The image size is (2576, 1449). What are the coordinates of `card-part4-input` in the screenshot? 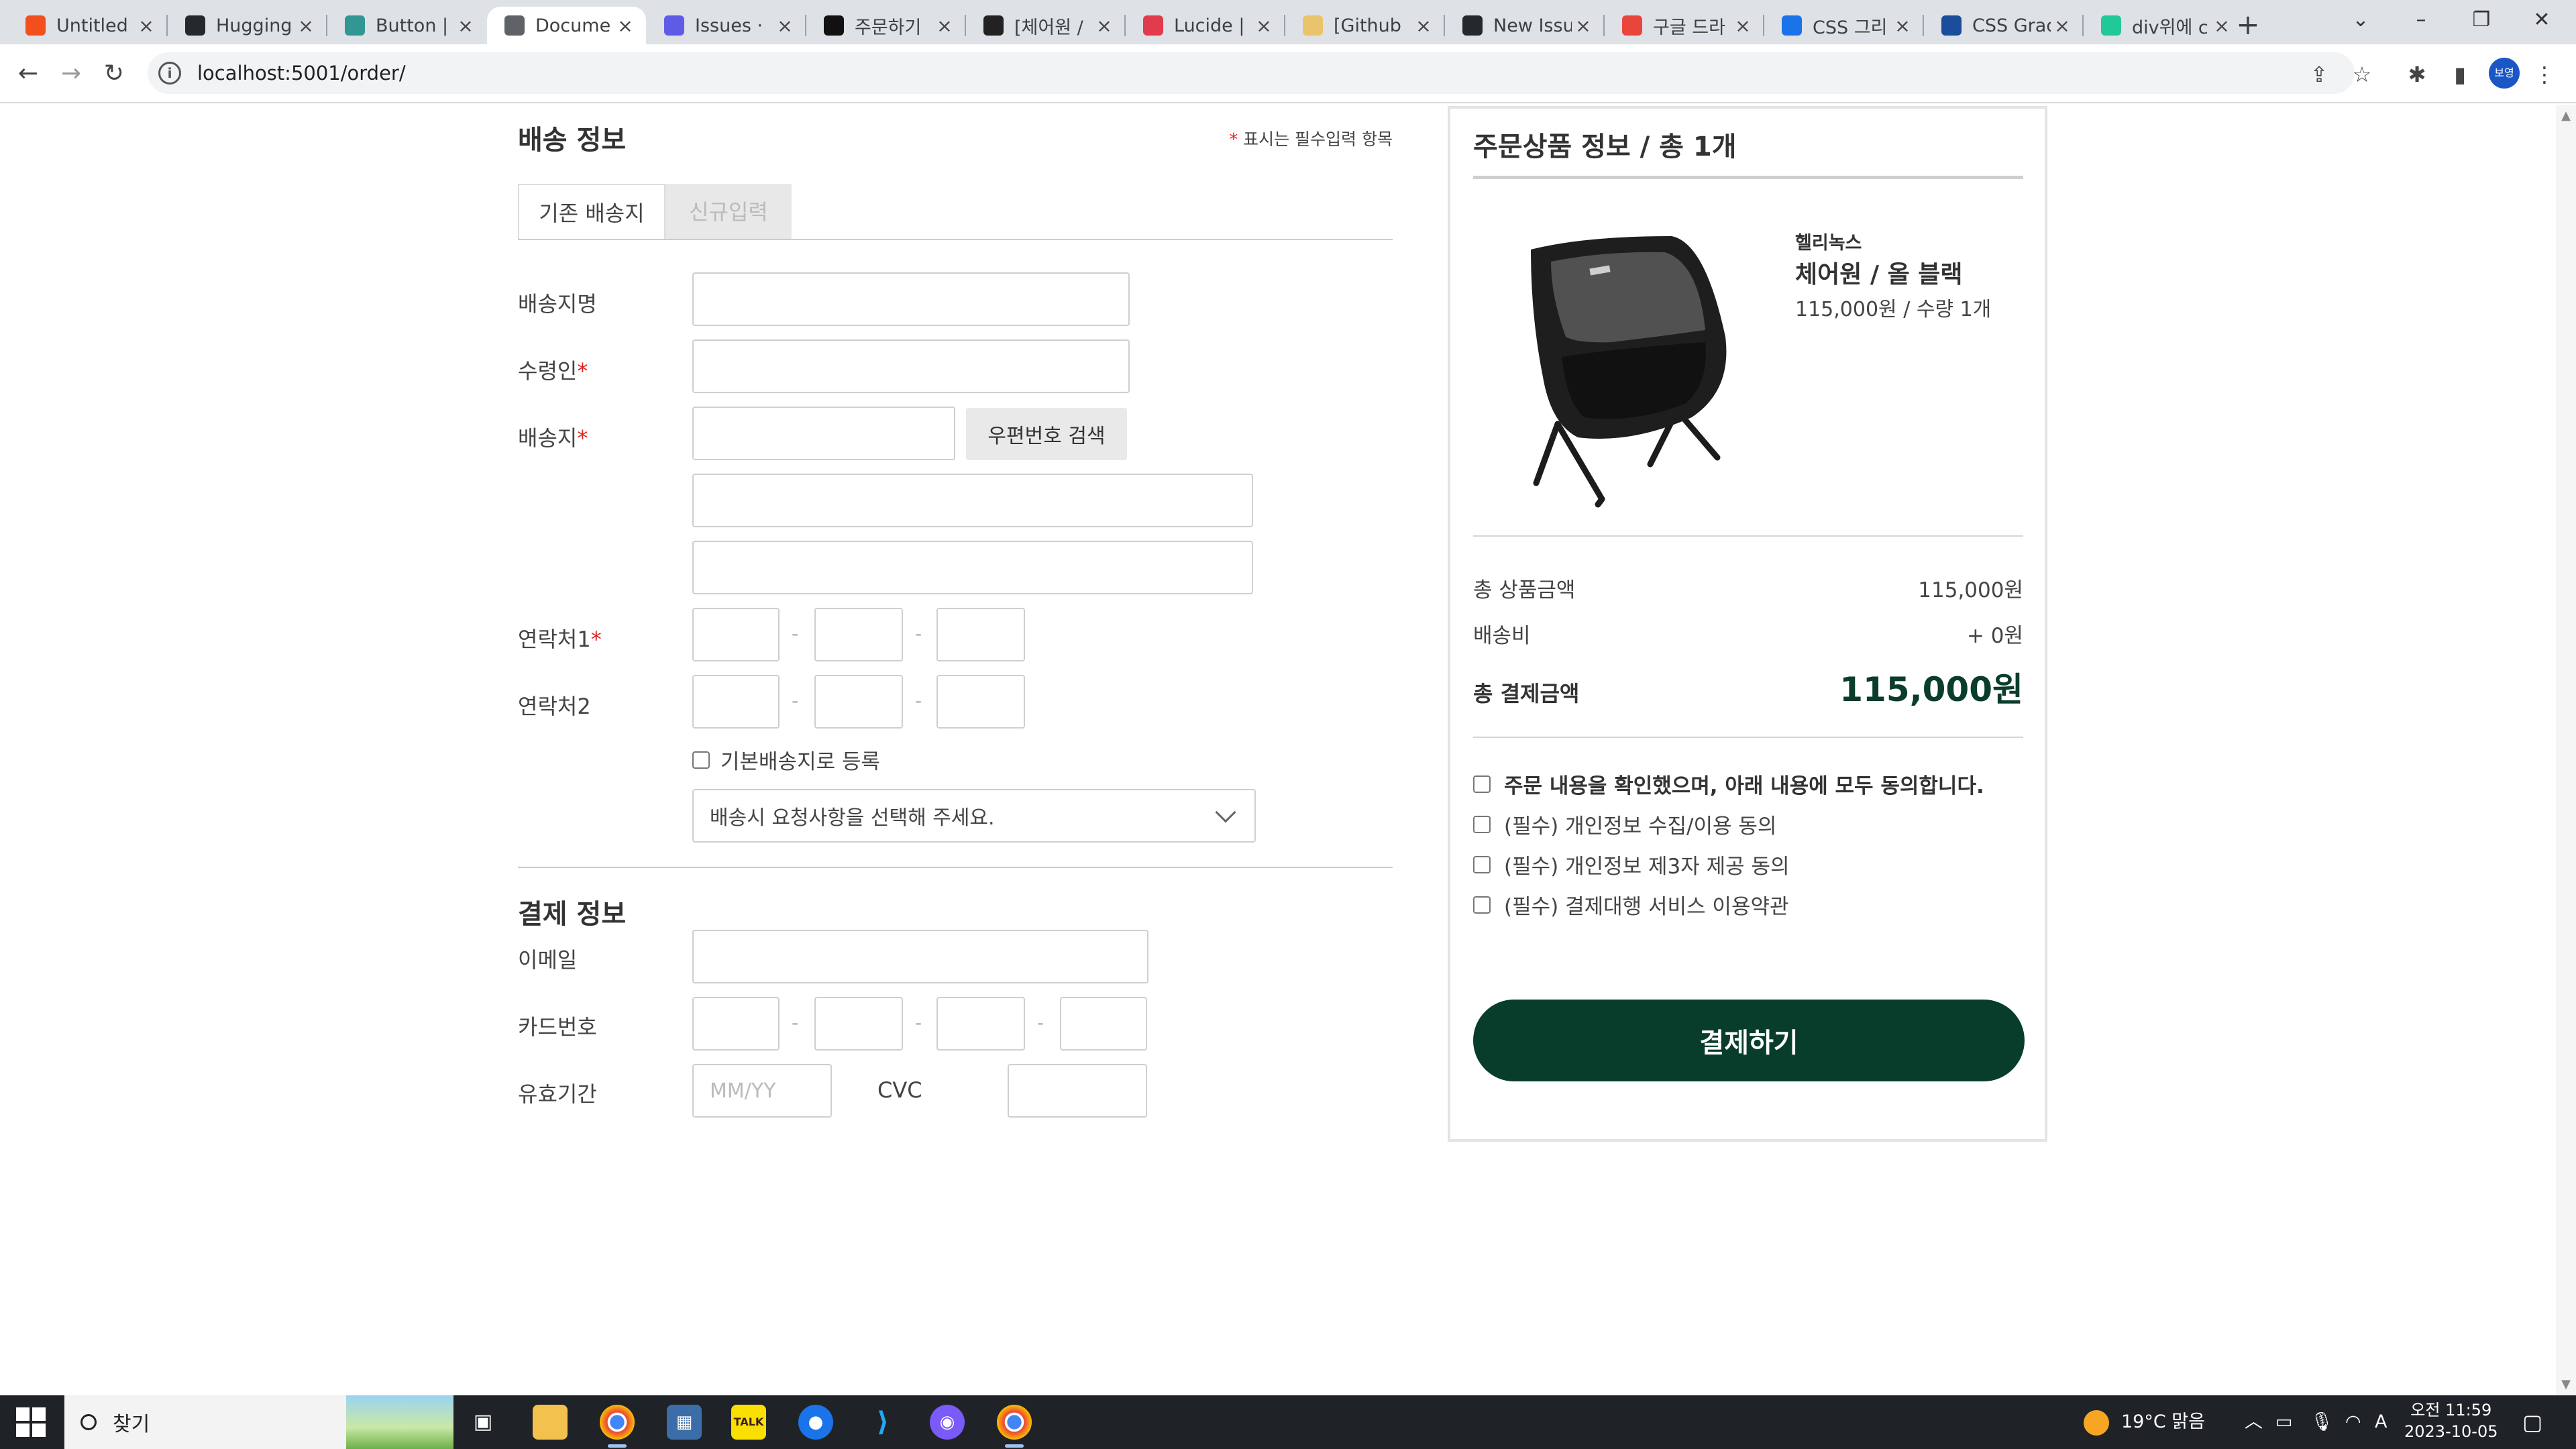 It's located at (1103, 1024).